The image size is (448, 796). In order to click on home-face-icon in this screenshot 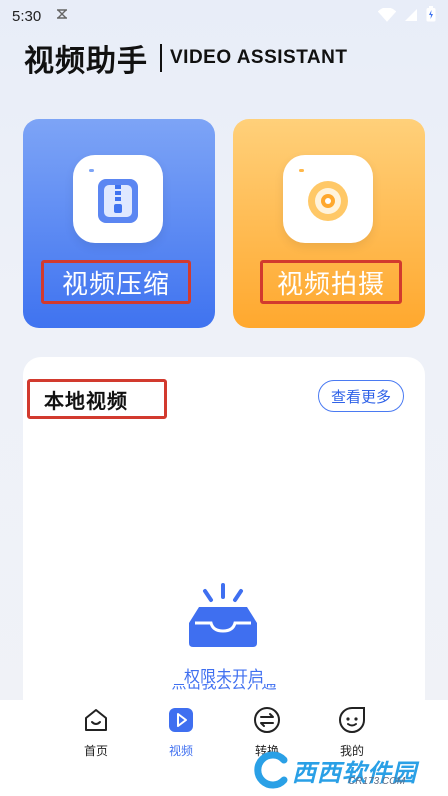, I will do `click(96, 722)`.